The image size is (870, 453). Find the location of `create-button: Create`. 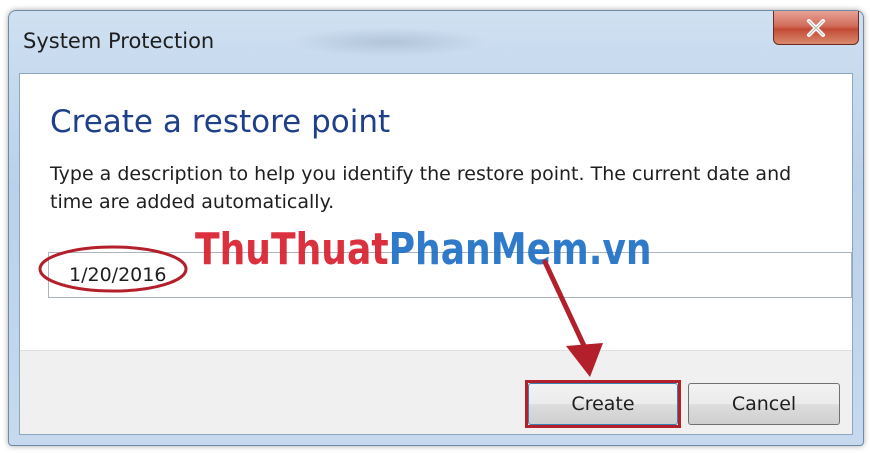

create-button: Create is located at coordinates (603, 404).